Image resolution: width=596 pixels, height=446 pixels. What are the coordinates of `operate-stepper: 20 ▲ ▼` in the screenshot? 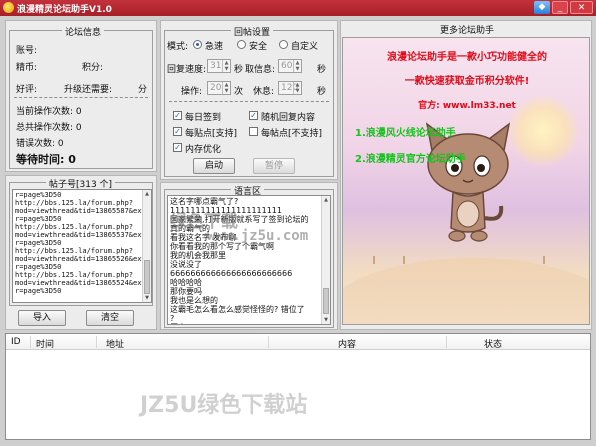 It's located at (219, 88).